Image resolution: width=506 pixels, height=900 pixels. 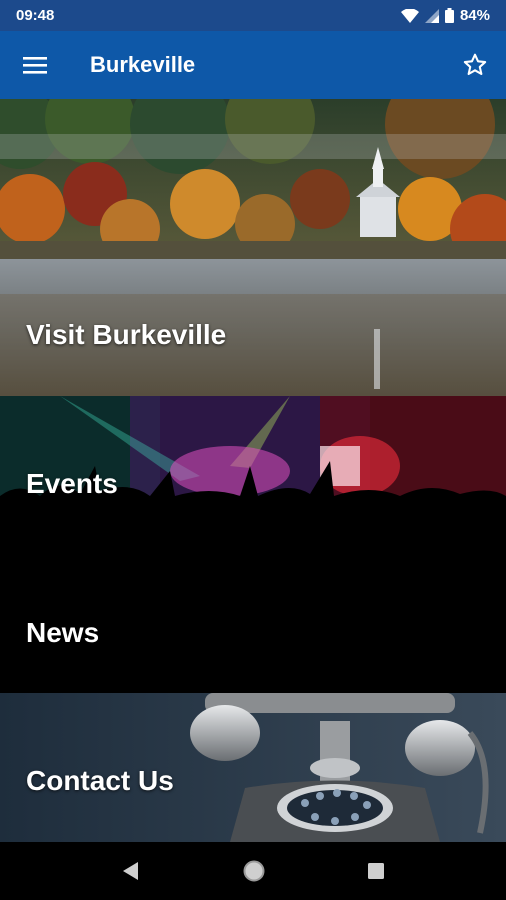 What do you see at coordinates (35, 15) in the screenshot?
I see `status-time: 09:48` at bounding box center [35, 15].